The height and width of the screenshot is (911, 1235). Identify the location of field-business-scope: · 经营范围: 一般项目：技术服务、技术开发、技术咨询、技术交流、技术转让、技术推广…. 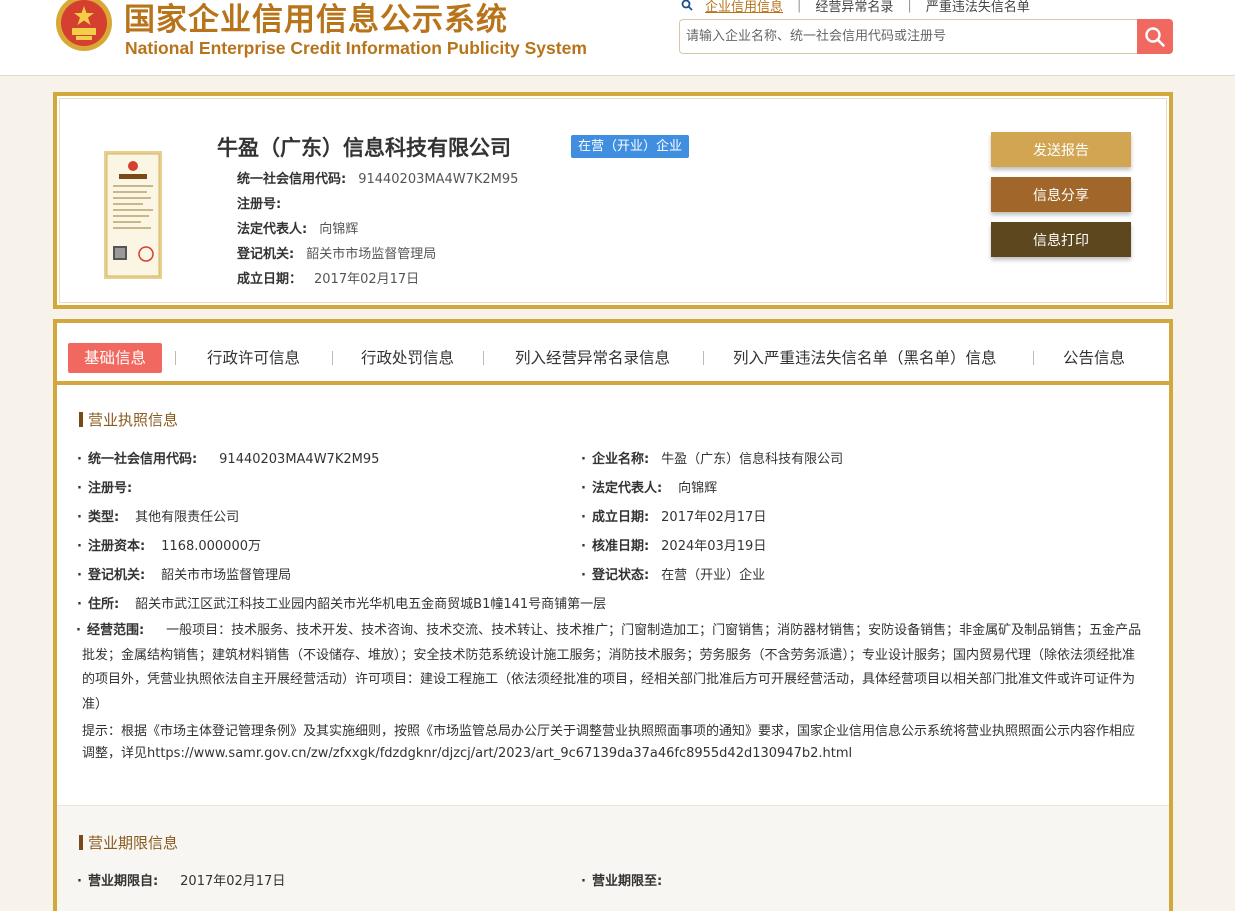
(609, 667).